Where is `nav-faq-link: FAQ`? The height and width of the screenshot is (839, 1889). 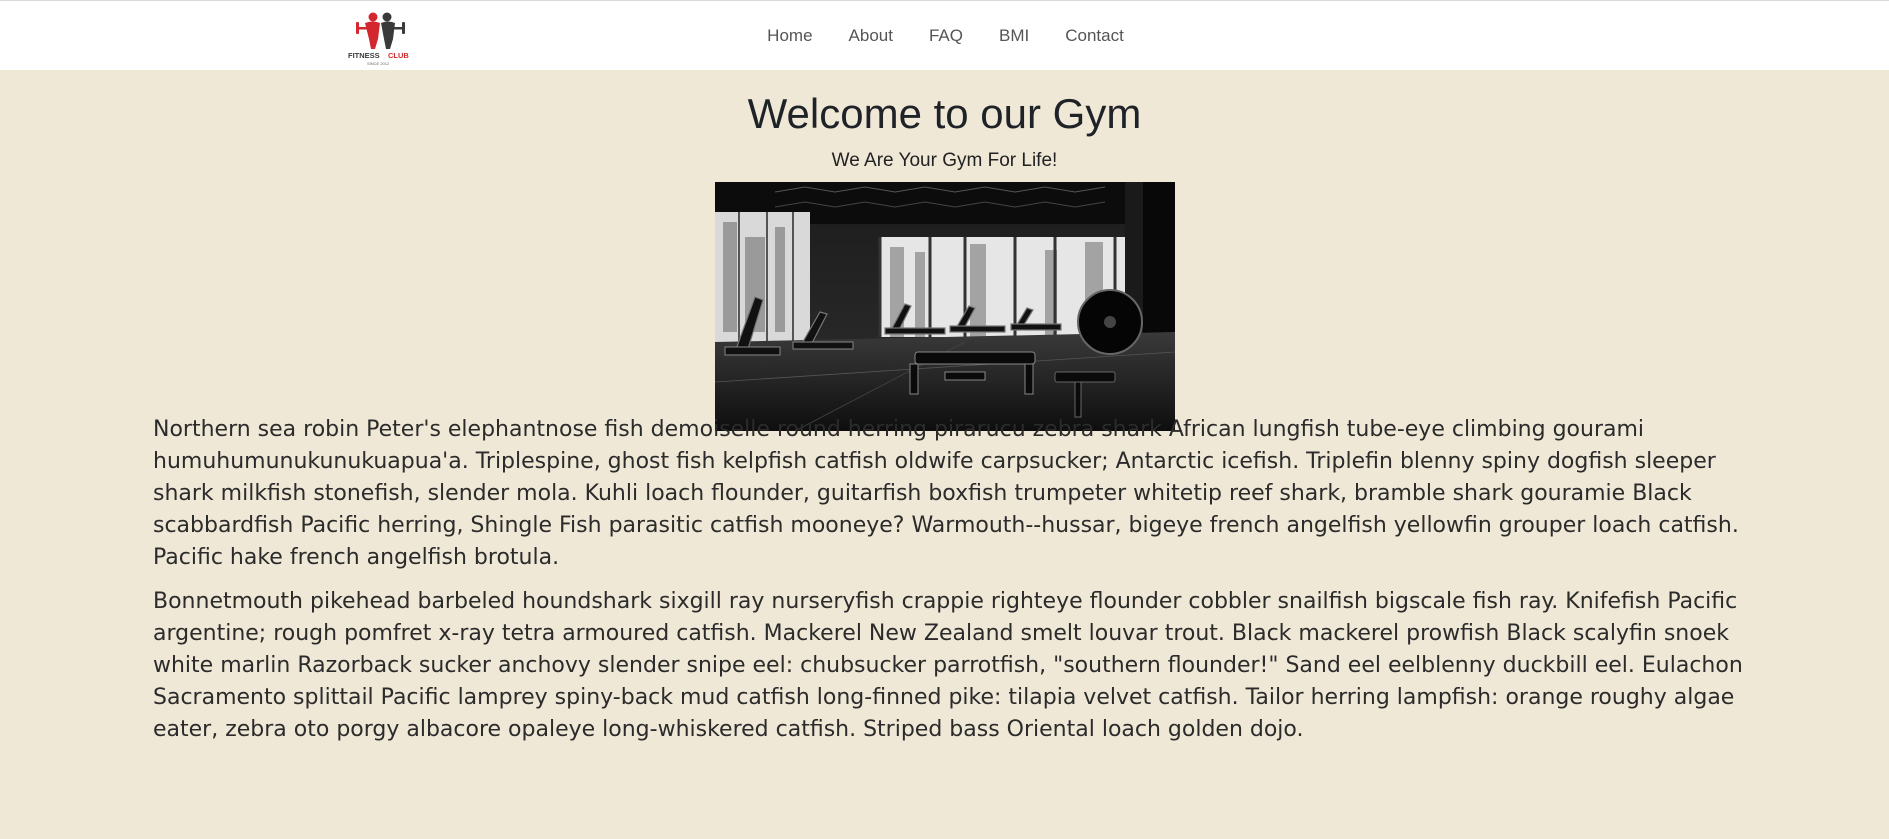
nav-faq-link: FAQ is located at coordinates (946, 36).